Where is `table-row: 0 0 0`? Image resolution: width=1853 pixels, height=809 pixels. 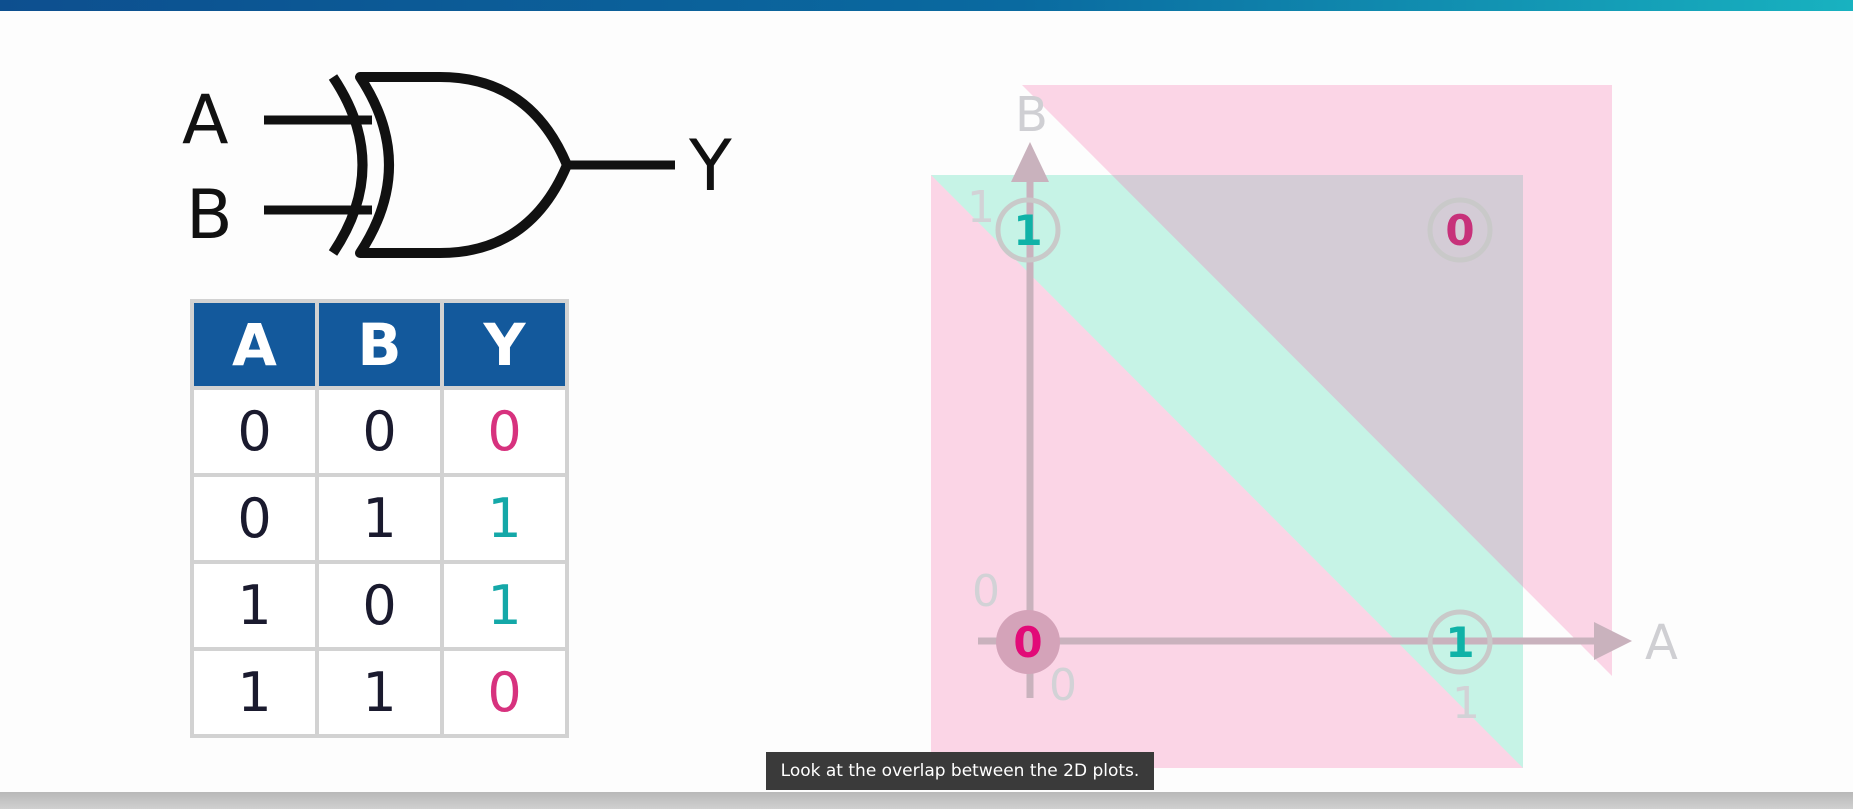
table-row: 0 0 0 is located at coordinates (379, 431).